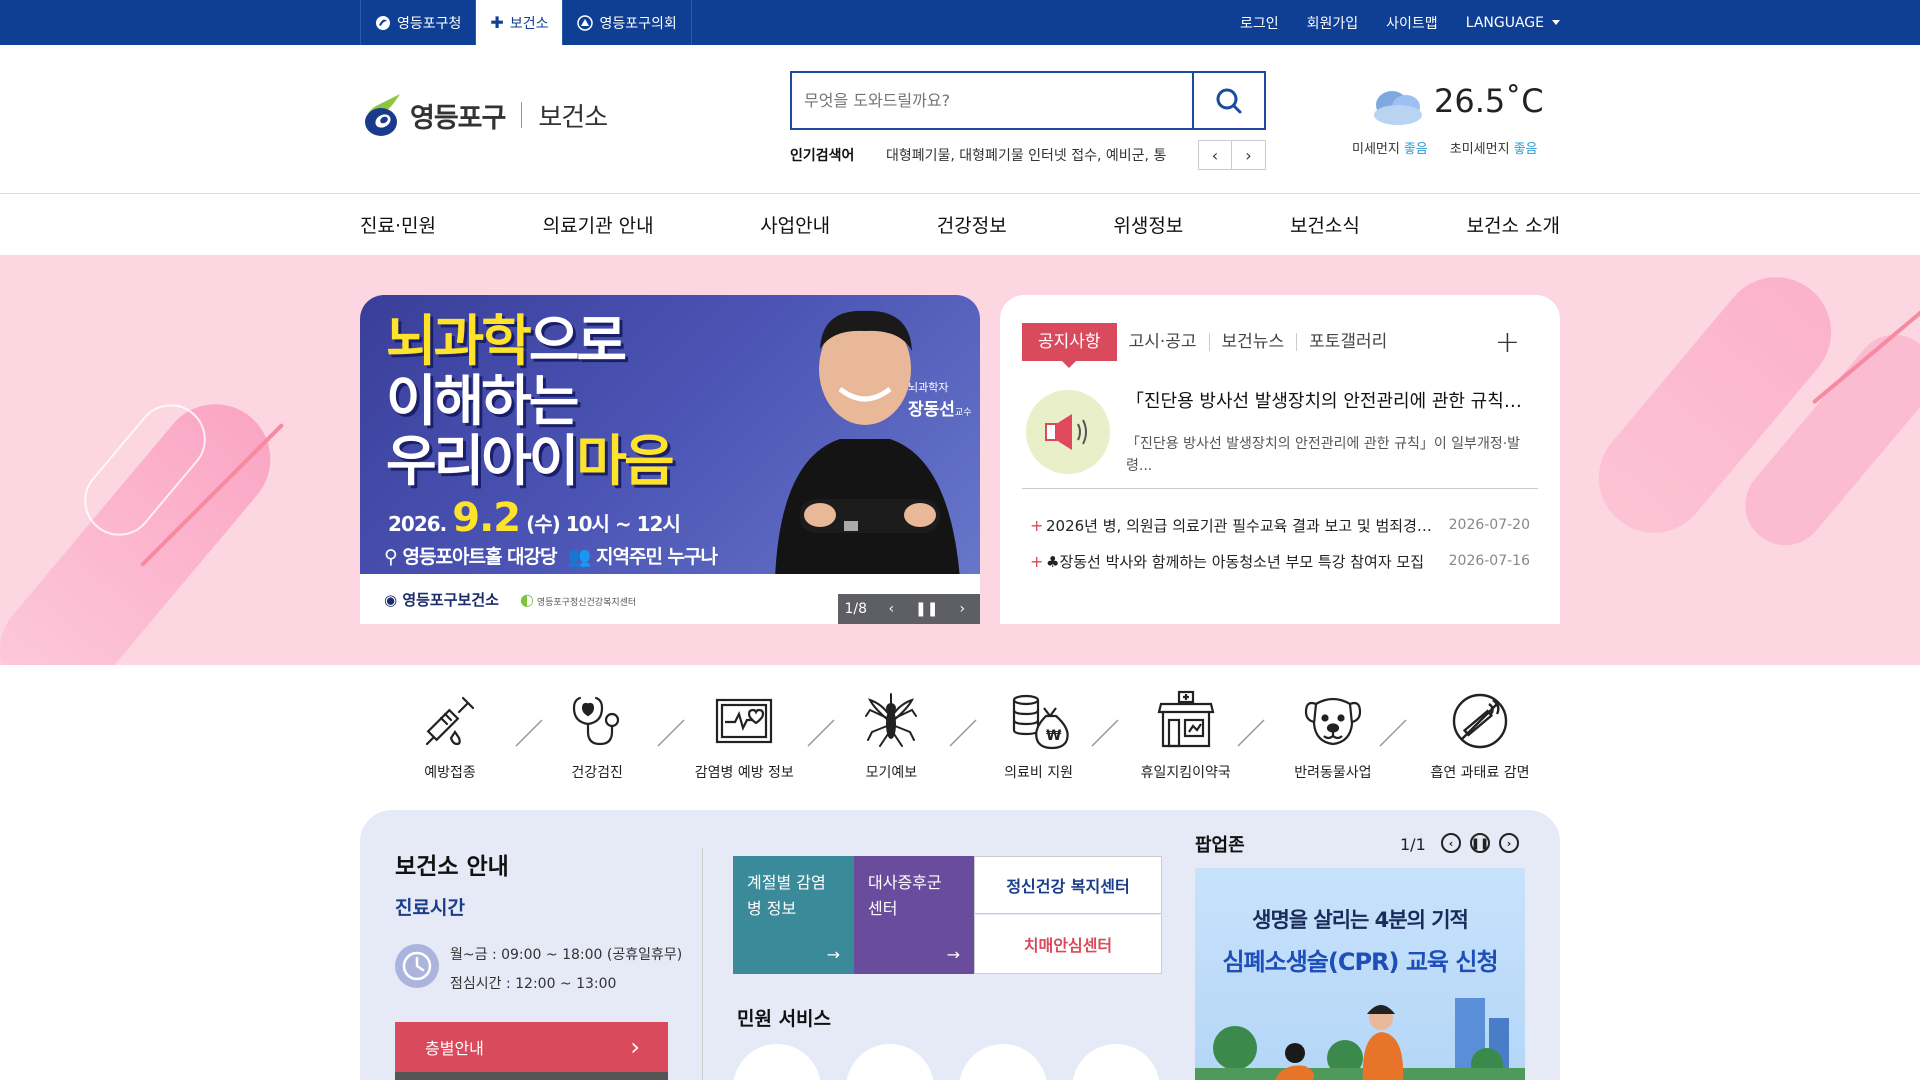 The image size is (1920, 1080). Describe the element at coordinates (1480, 721) in the screenshot. I see `no-smoking-icon` at that location.